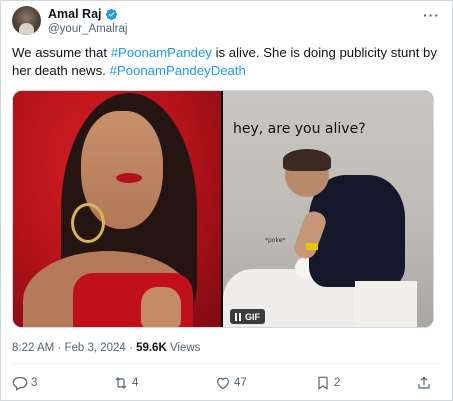 The width and height of the screenshot is (453, 401). What do you see at coordinates (299, 129) in the screenshot?
I see `gif-caption: hey, are you alive?` at bounding box center [299, 129].